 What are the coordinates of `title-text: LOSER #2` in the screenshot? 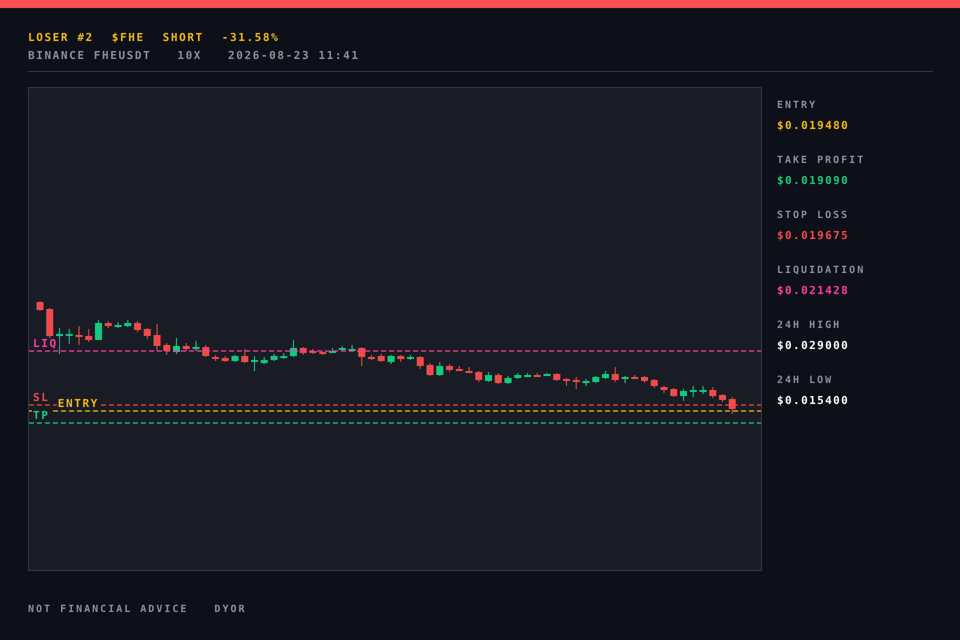 It's located at (61, 38).